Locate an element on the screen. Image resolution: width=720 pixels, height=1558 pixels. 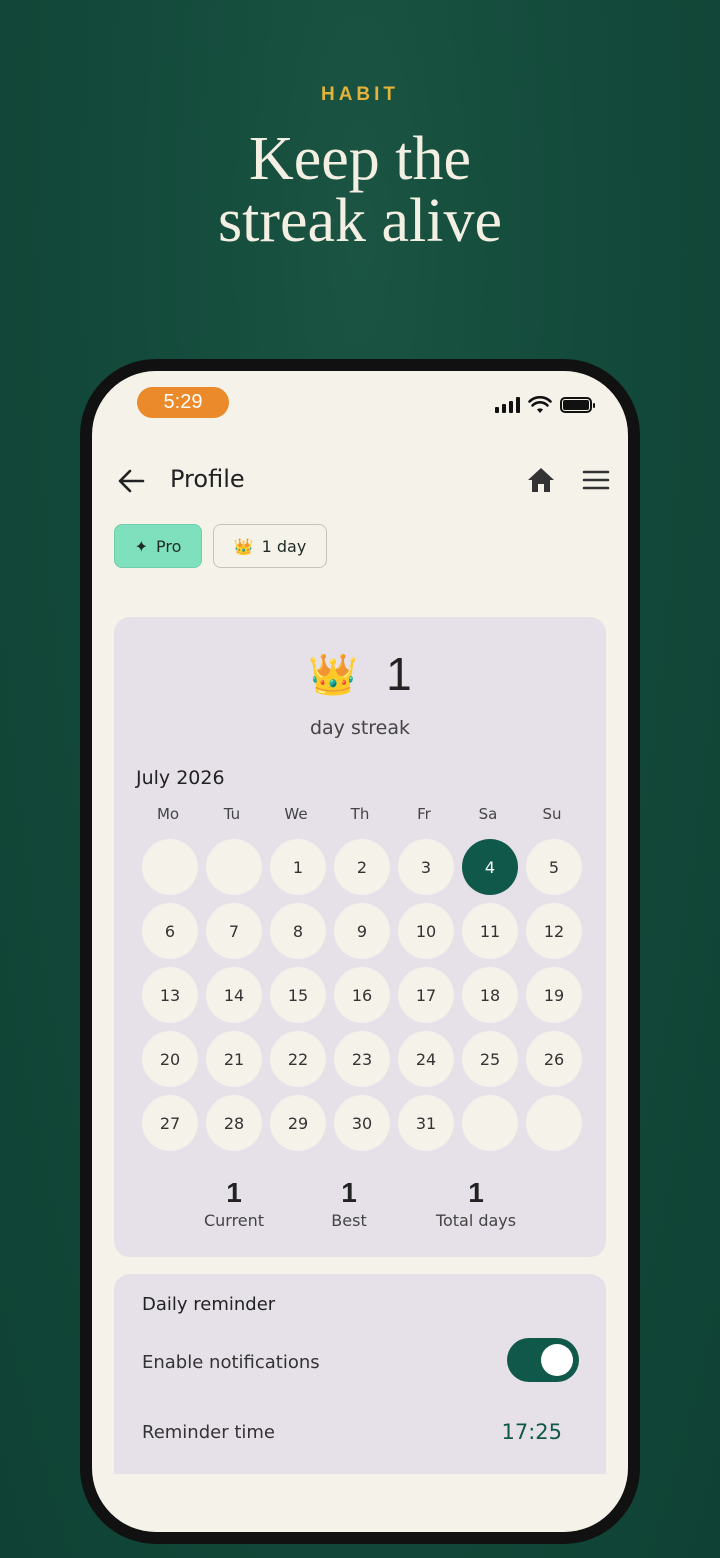
stat-best-value: 1 is located at coordinates (349, 1192).